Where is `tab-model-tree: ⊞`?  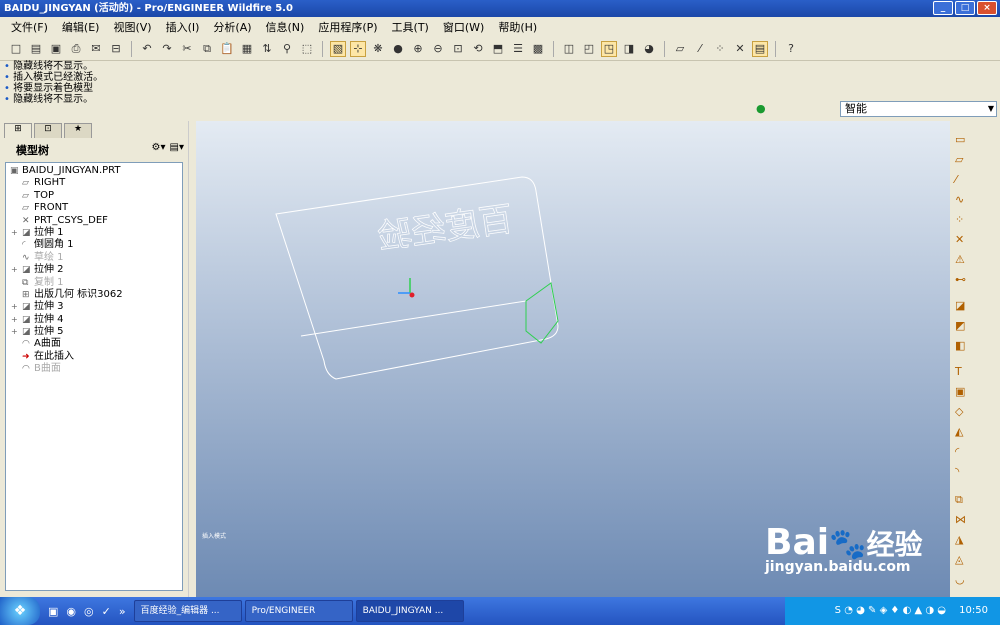
tab-model-tree: ⊞ is located at coordinates (18, 130).